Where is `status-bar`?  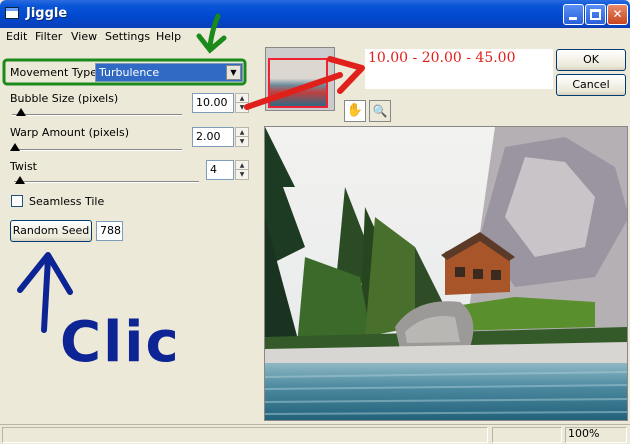
status-bar is located at coordinates (315, 434).